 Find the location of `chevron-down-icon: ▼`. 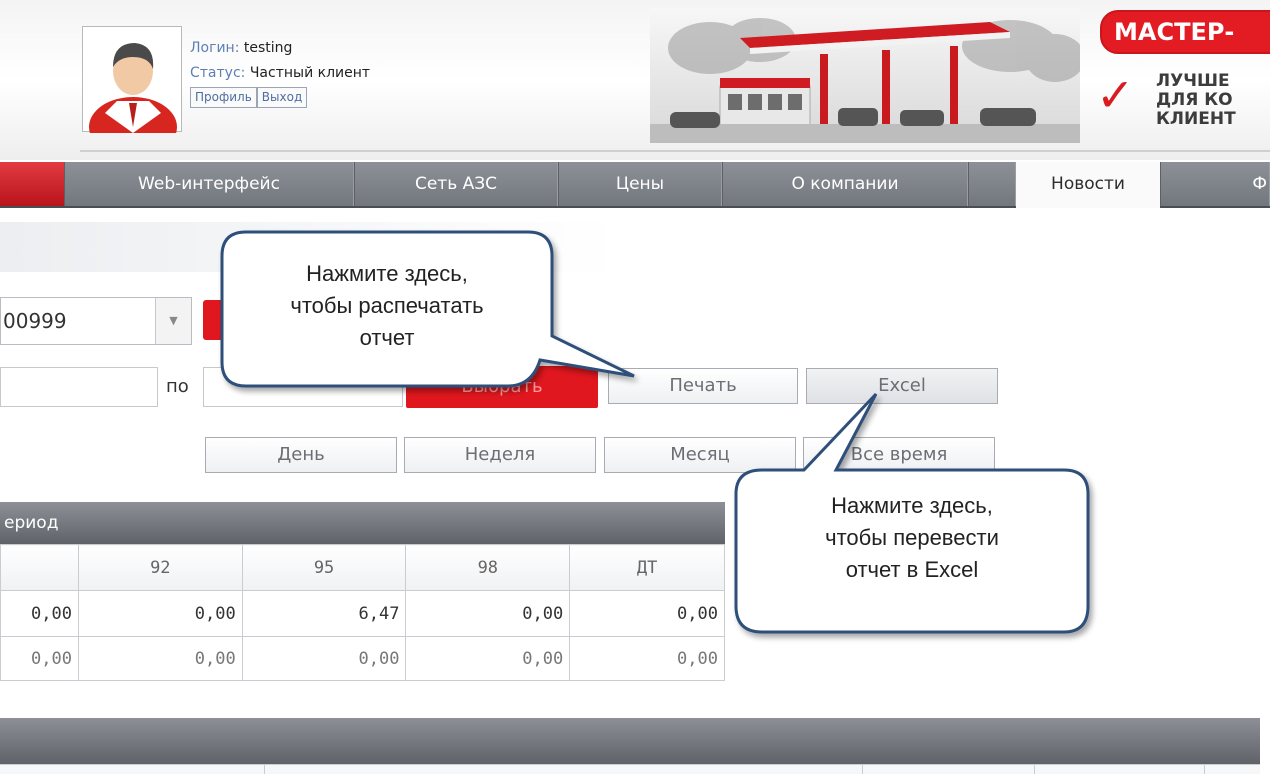

chevron-down-icon: ▼ is located at coordinates (173, 321).